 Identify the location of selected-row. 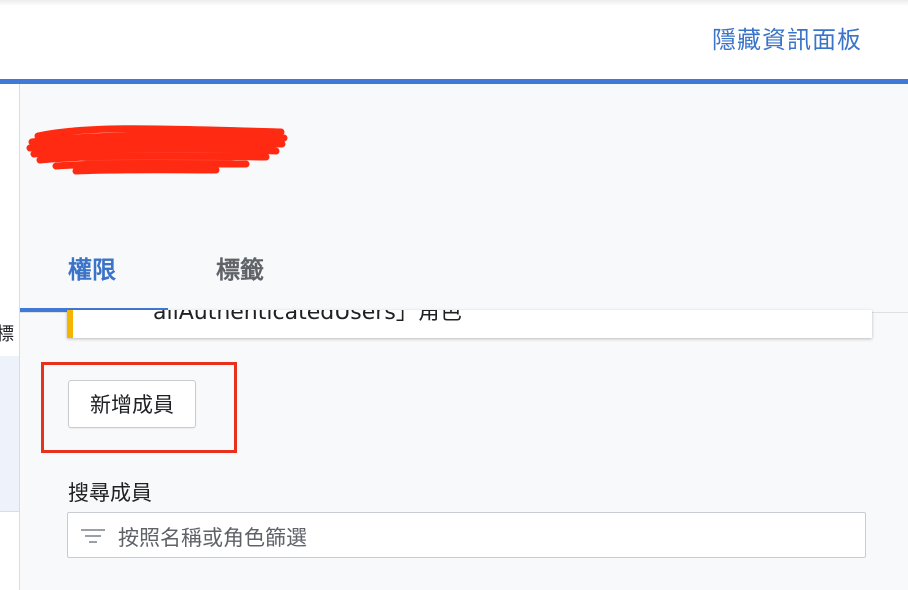
(9, 434).